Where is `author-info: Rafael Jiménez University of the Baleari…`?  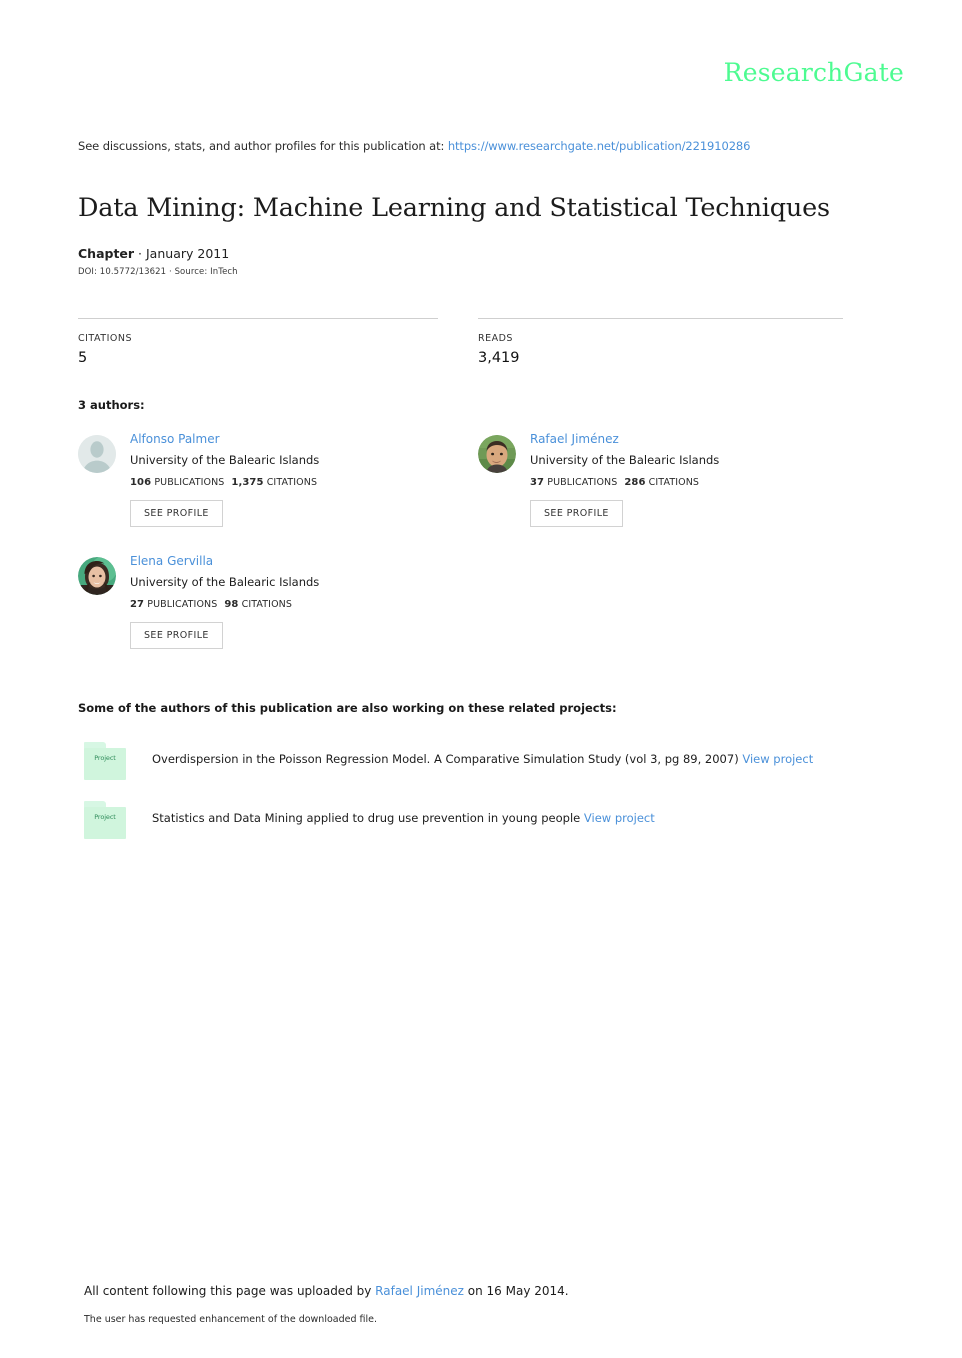 author-info: Rafael Jiménez University of the Baleari… is located at coordinates (704, 480).